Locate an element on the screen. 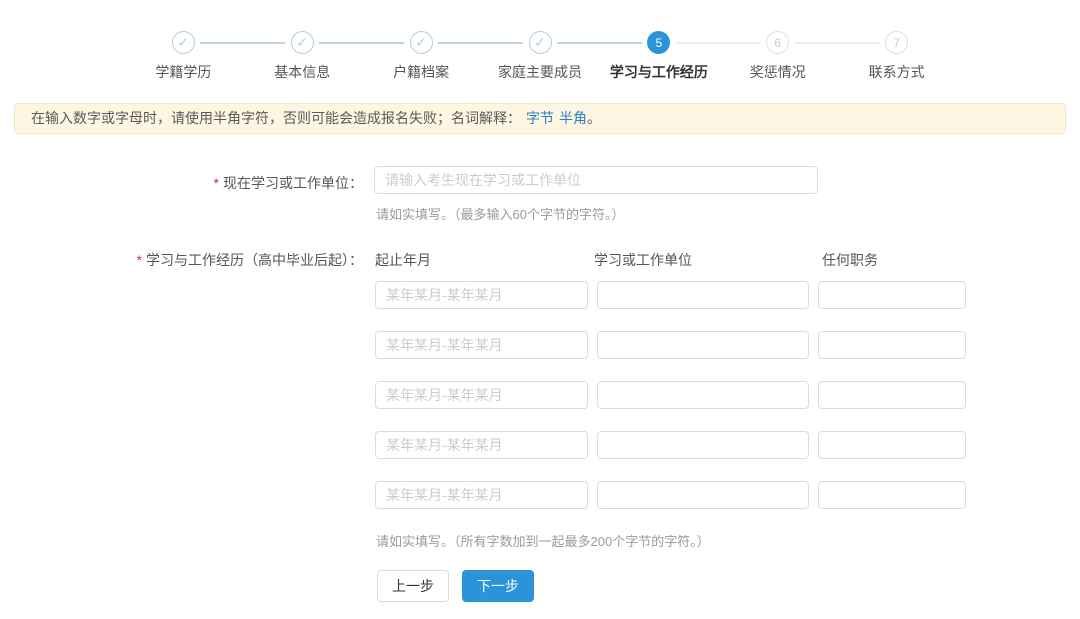 The image size is (1080, 619). step-number-badge: 6 is located at coordinates (778, 42).